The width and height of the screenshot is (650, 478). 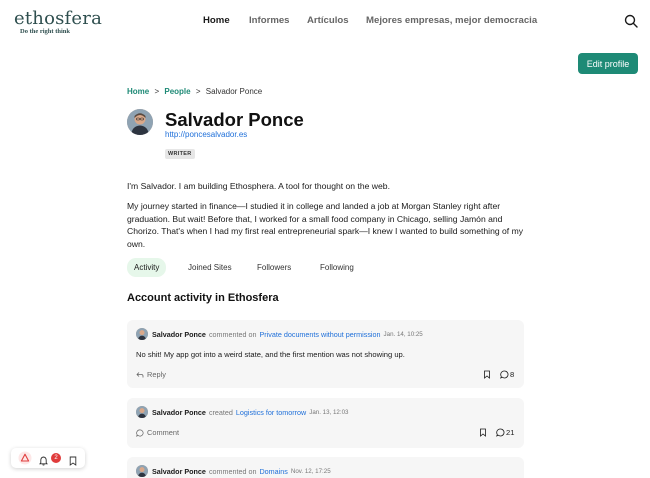 I want to click on breadcrumb: Home > People > Salvador Ponce, so click(x=194, y=91).